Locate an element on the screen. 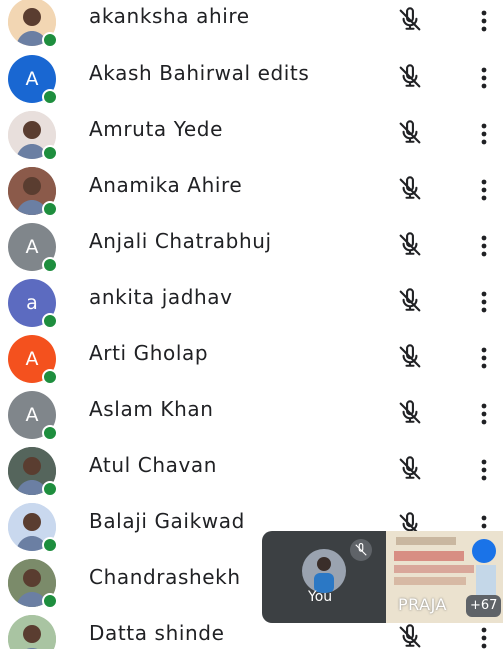 The width and height of the screenshot is (503, 649). participant-name: Anjali Chatrabhuj is located at coordinates (180, 241).